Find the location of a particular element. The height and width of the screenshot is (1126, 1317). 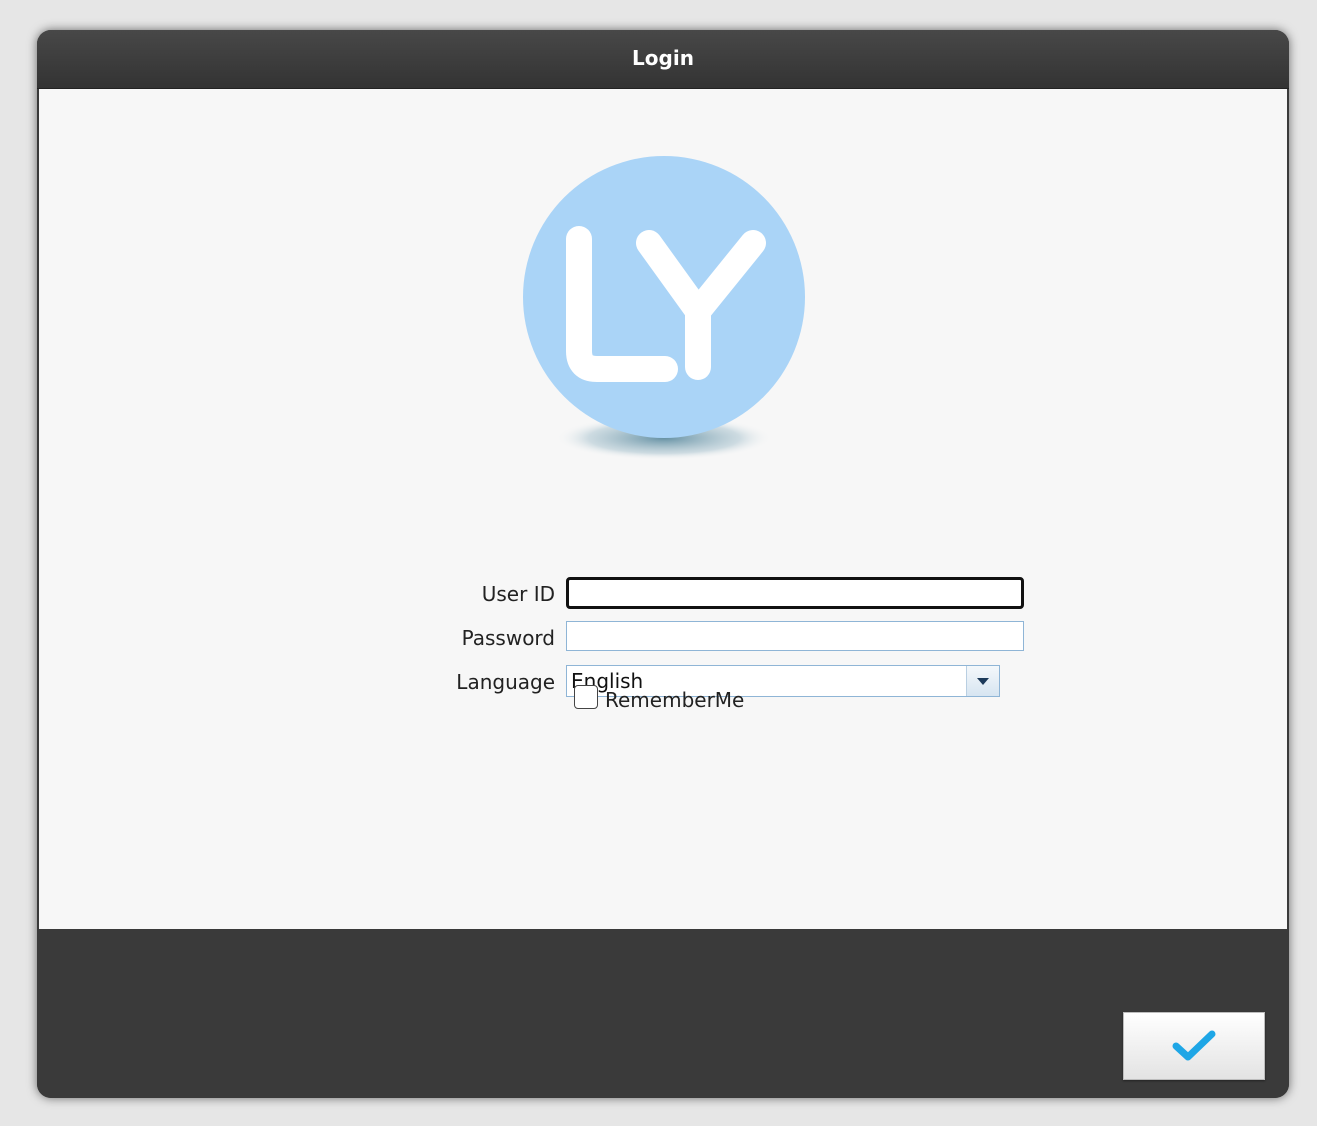

remember-me-label: RememberMe is located at coordinates (674, 700).